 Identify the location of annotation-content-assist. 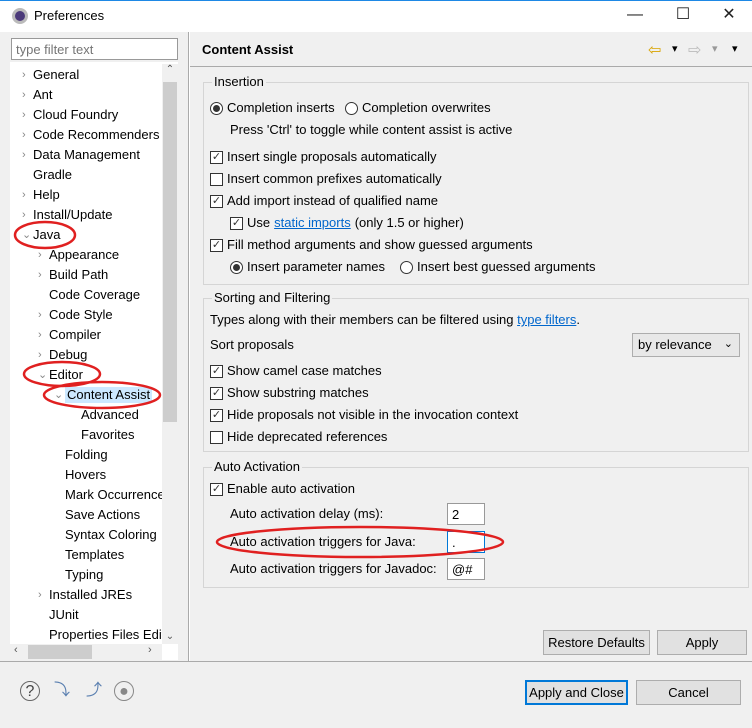
(102, 395).